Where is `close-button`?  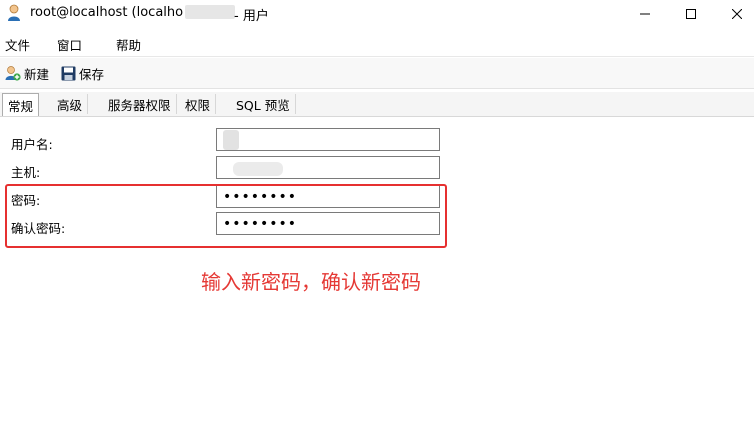
close-button is located at coordinates (734, 14).